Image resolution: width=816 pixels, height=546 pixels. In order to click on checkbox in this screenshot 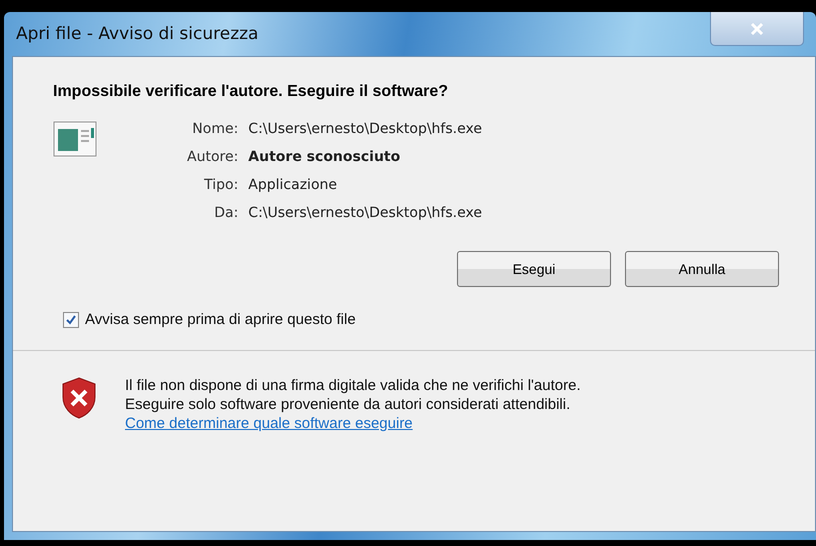, I will do `click(71, 320)`.